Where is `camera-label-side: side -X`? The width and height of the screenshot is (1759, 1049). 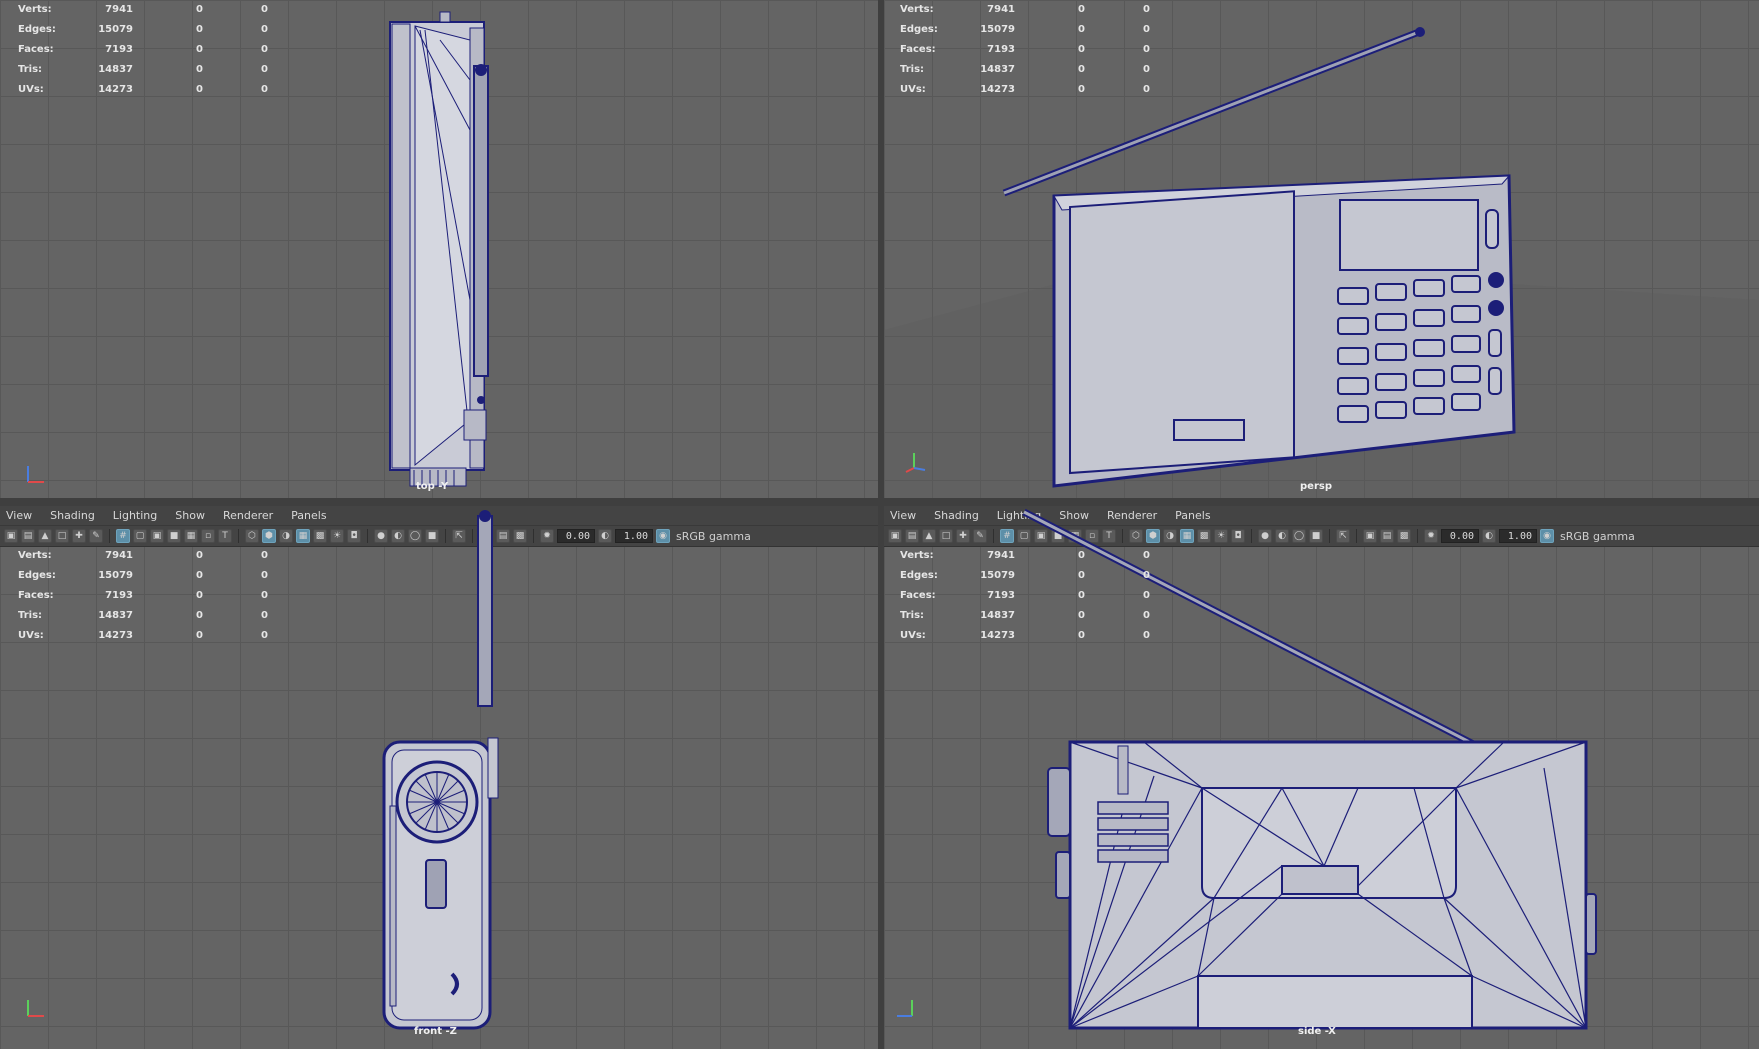
camera-label-side: side -X is located at coordinates (1317, 1031).